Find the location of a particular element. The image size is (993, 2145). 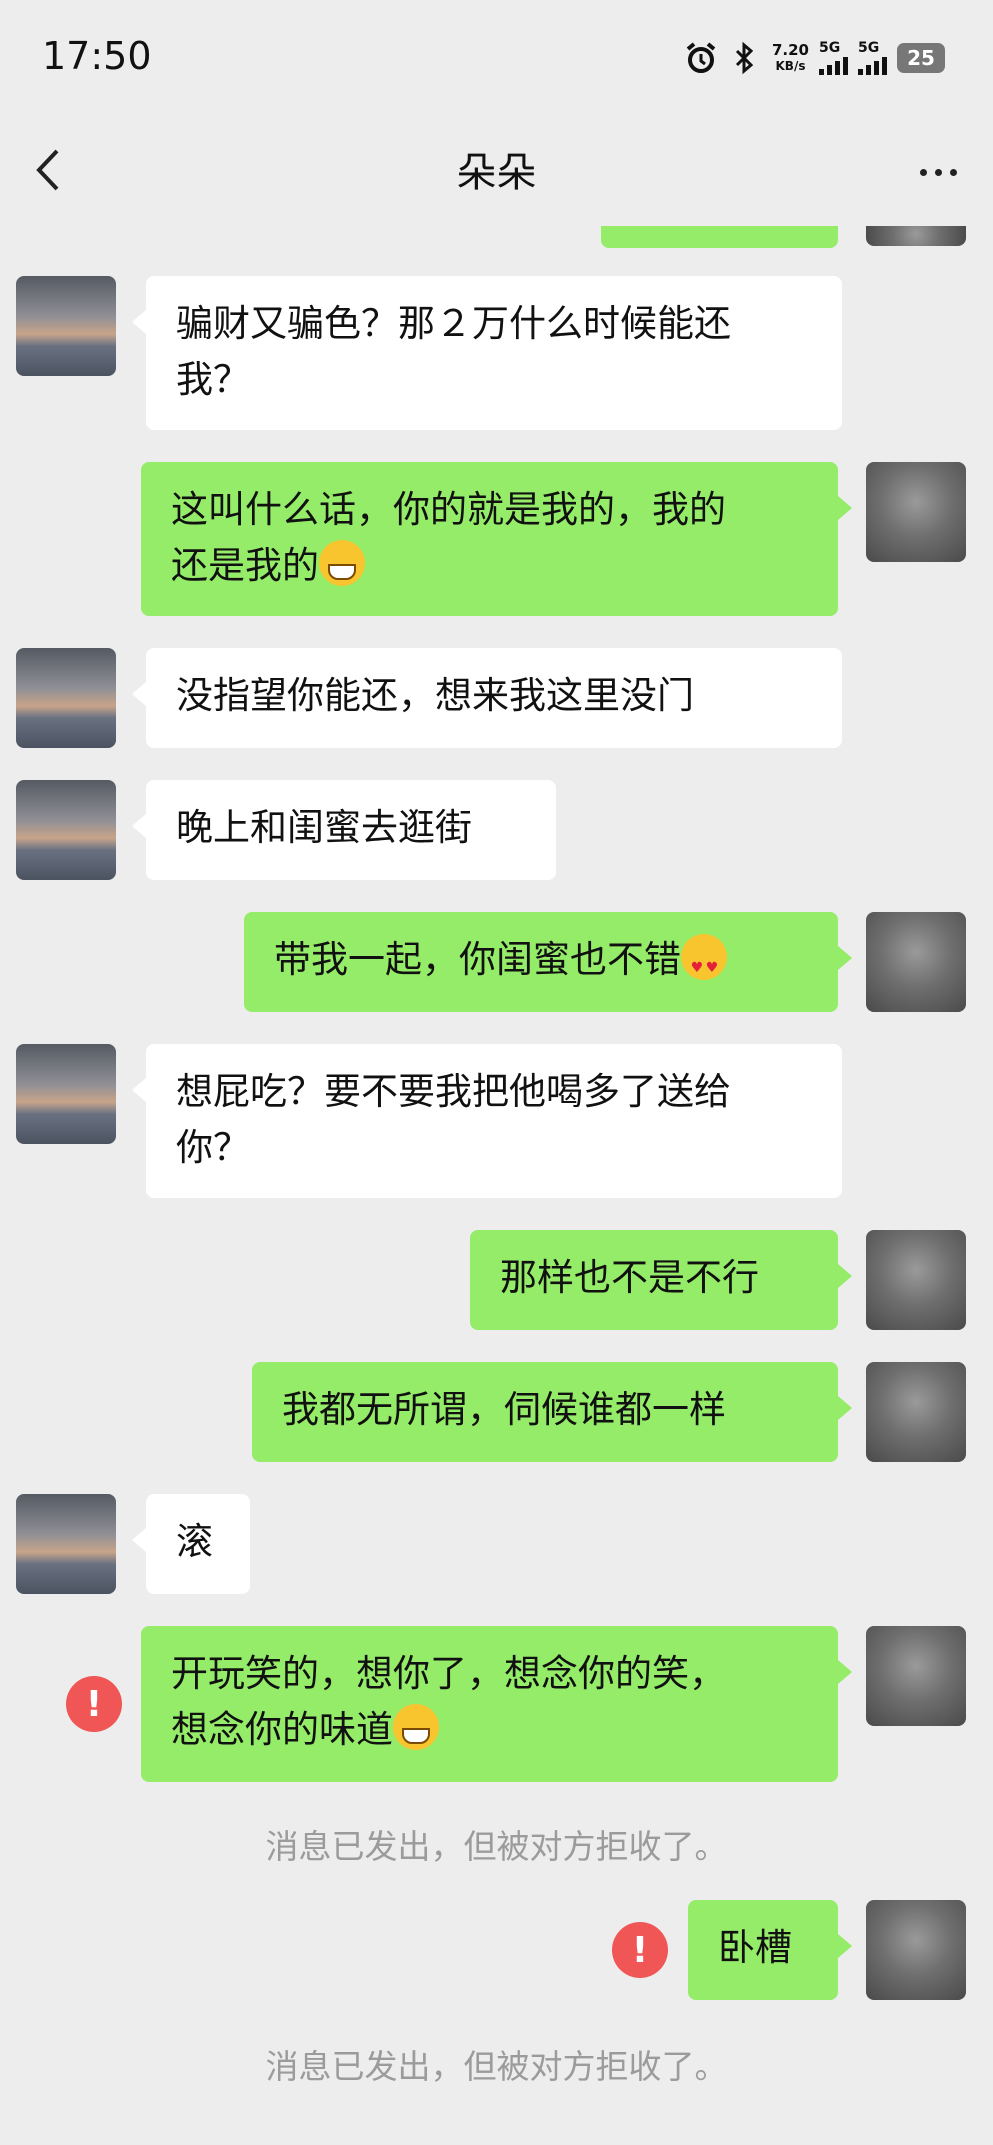

status-time: 17:50 is located at coordinates (97, 56).